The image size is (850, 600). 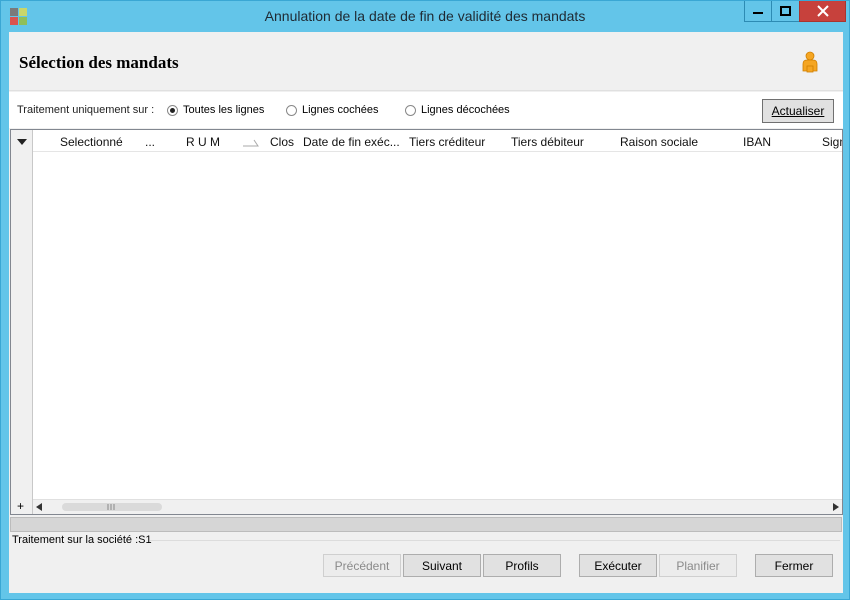 I want to click on maximize-icon, so click(x=785, y=11).